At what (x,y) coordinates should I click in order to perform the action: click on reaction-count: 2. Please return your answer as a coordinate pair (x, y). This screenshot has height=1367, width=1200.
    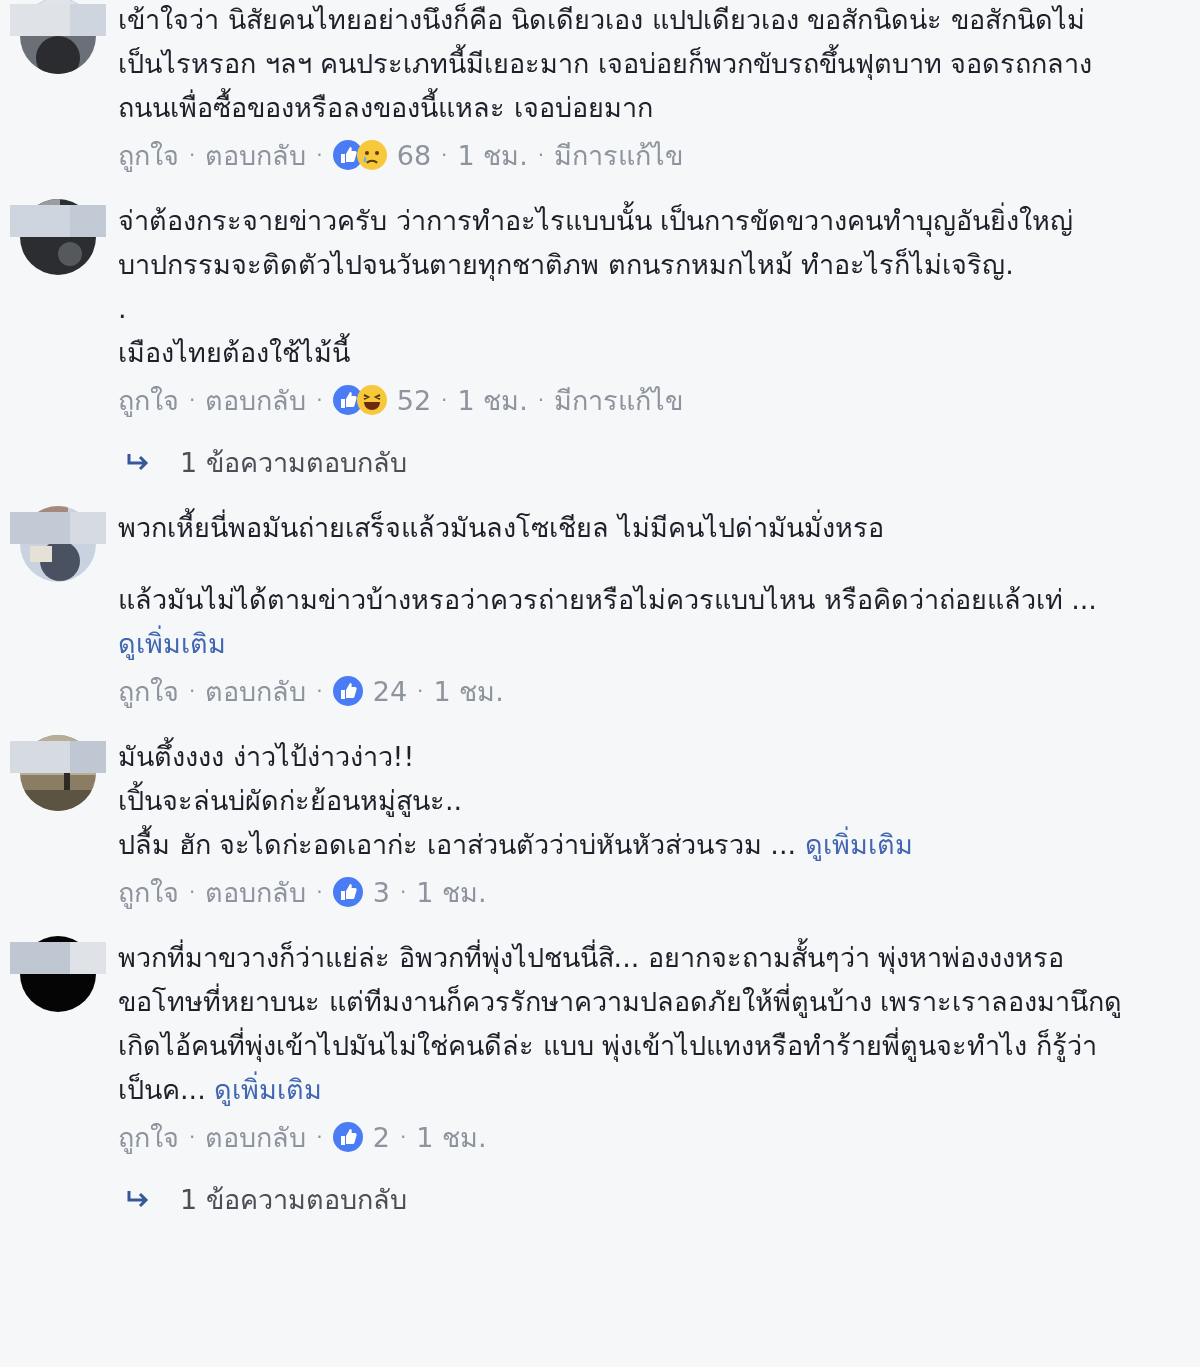
    Looking at the image, I should click on (381, 1137).